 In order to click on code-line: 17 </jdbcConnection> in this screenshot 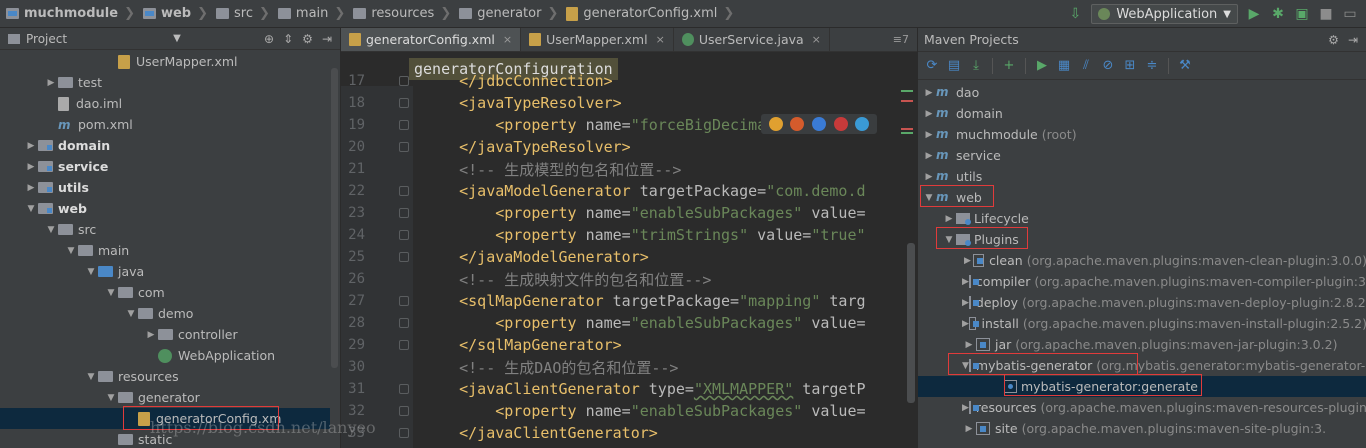, I will do `click(629, 81)`.